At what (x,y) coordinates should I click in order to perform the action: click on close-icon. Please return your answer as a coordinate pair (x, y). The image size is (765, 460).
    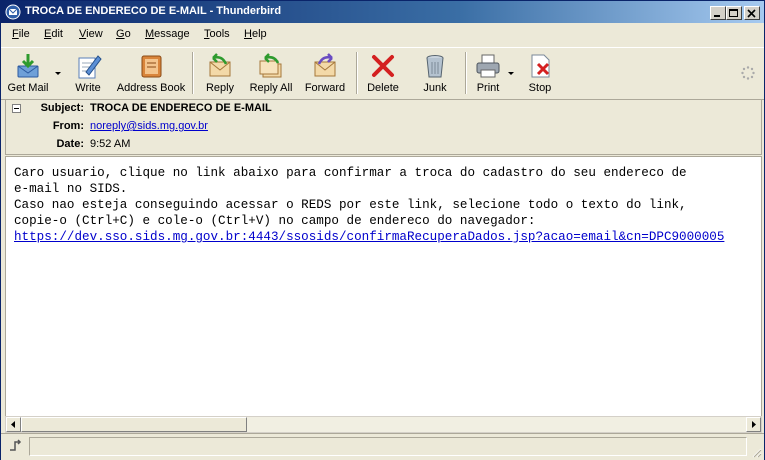
    Looking at the image, I should click on (751, 13).